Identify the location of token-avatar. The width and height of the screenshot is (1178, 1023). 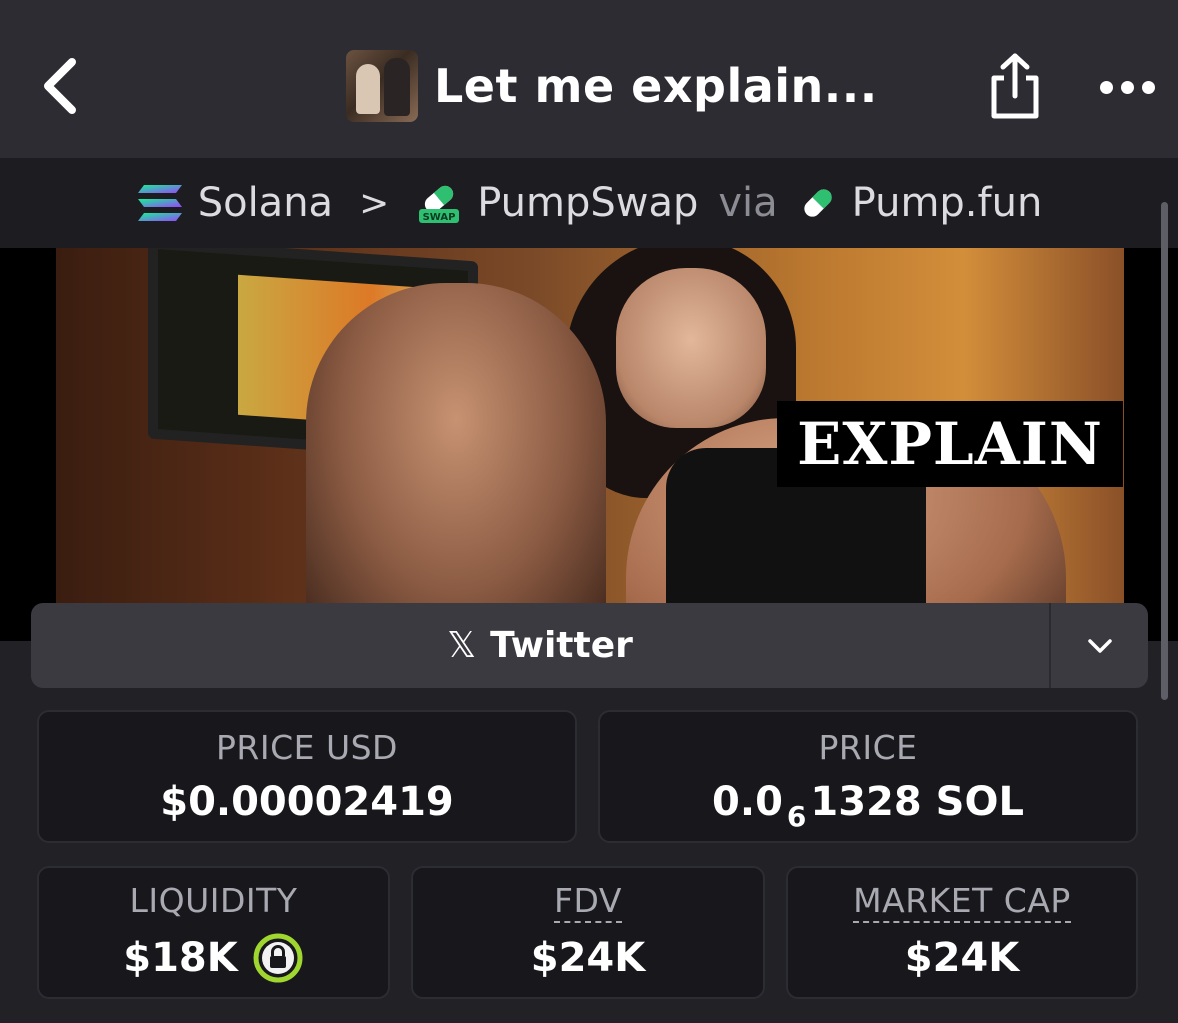
(382, 86).